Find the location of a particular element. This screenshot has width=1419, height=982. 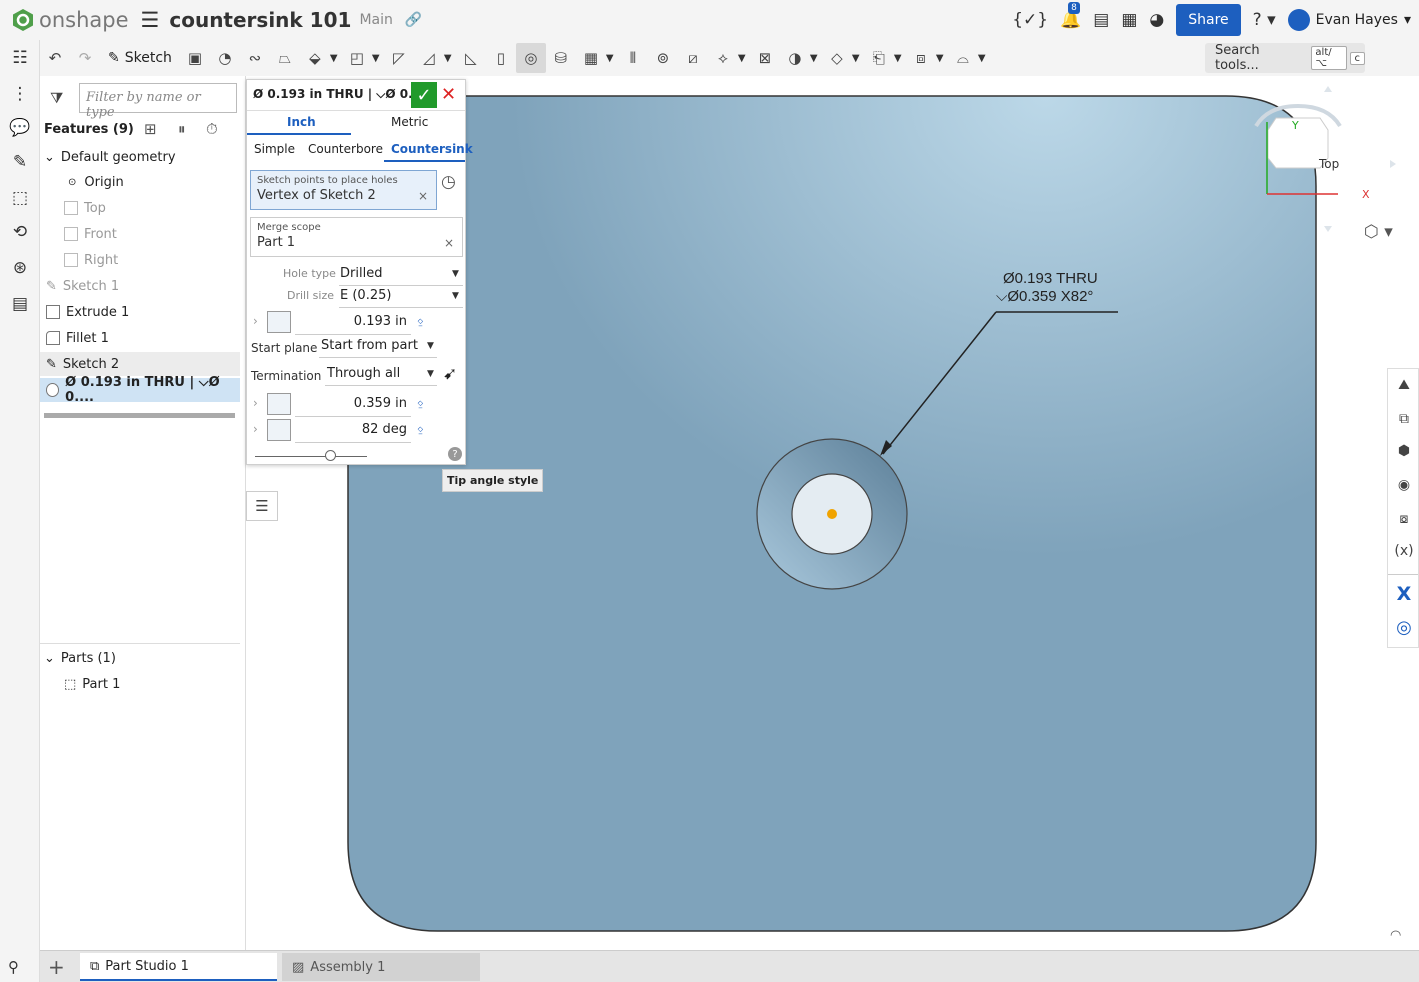

undo-icon: ↶ is located at coordinates (55, 58).